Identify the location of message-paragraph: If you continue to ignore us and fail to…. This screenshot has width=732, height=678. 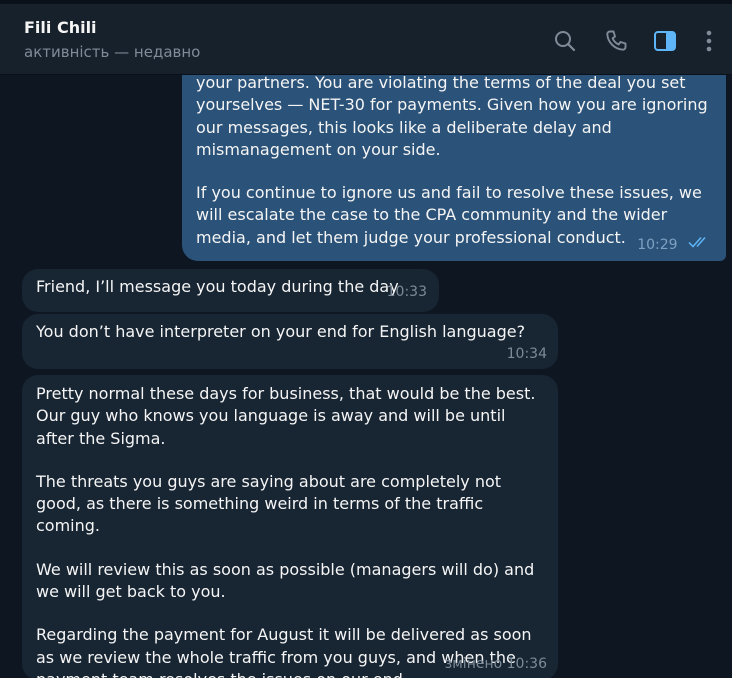
(449, 215).